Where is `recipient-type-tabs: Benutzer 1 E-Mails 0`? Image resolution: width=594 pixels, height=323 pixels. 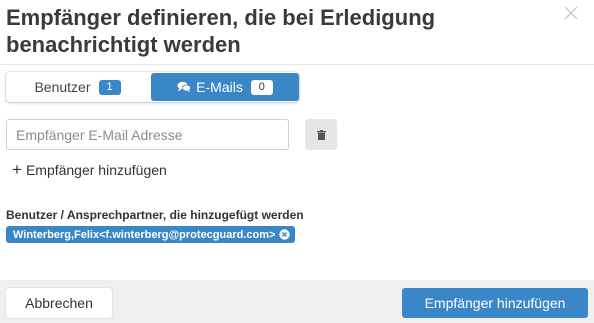
recipient-type-tabs: Benutzer 1 E-Mails 0 is located at coordinates (152, 87).